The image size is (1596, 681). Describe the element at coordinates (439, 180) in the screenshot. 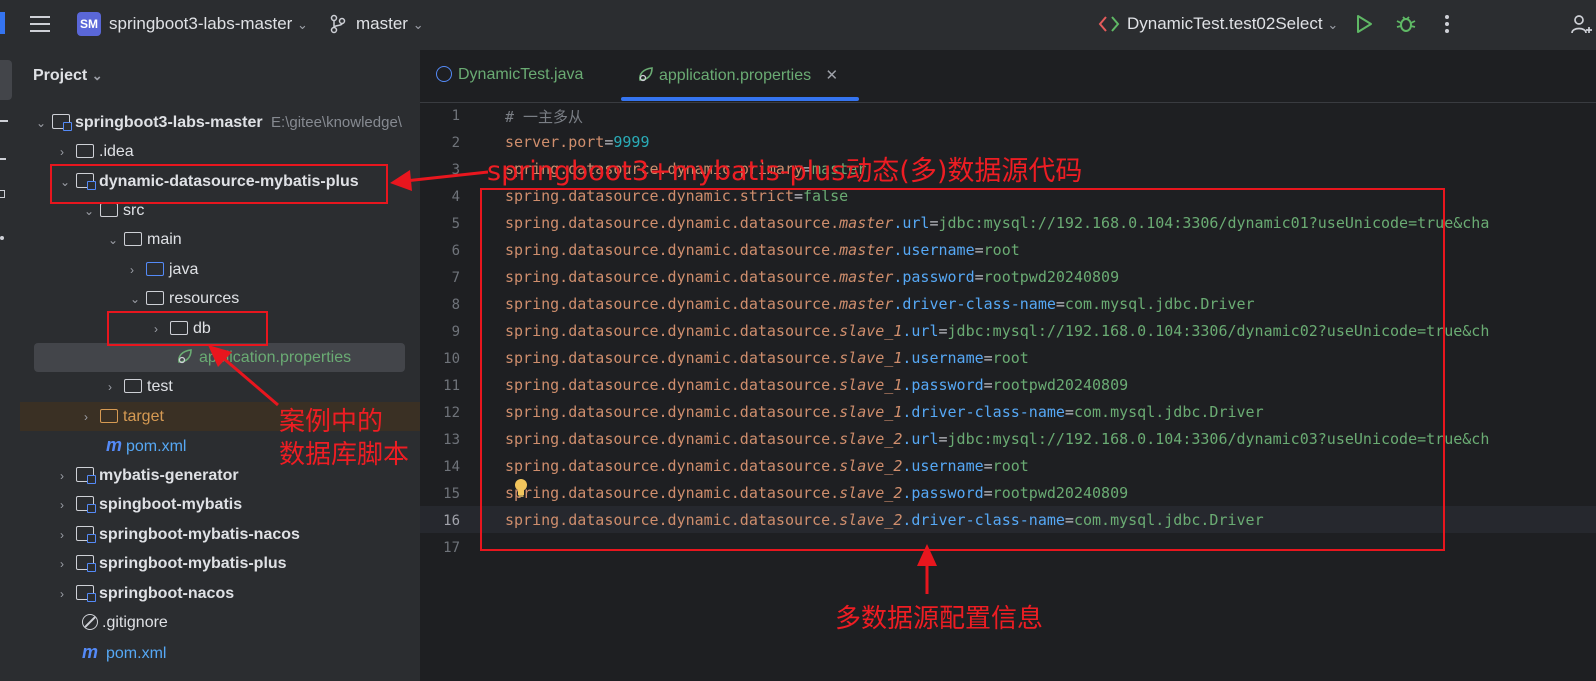

I see `arrow-to-module` at that location.